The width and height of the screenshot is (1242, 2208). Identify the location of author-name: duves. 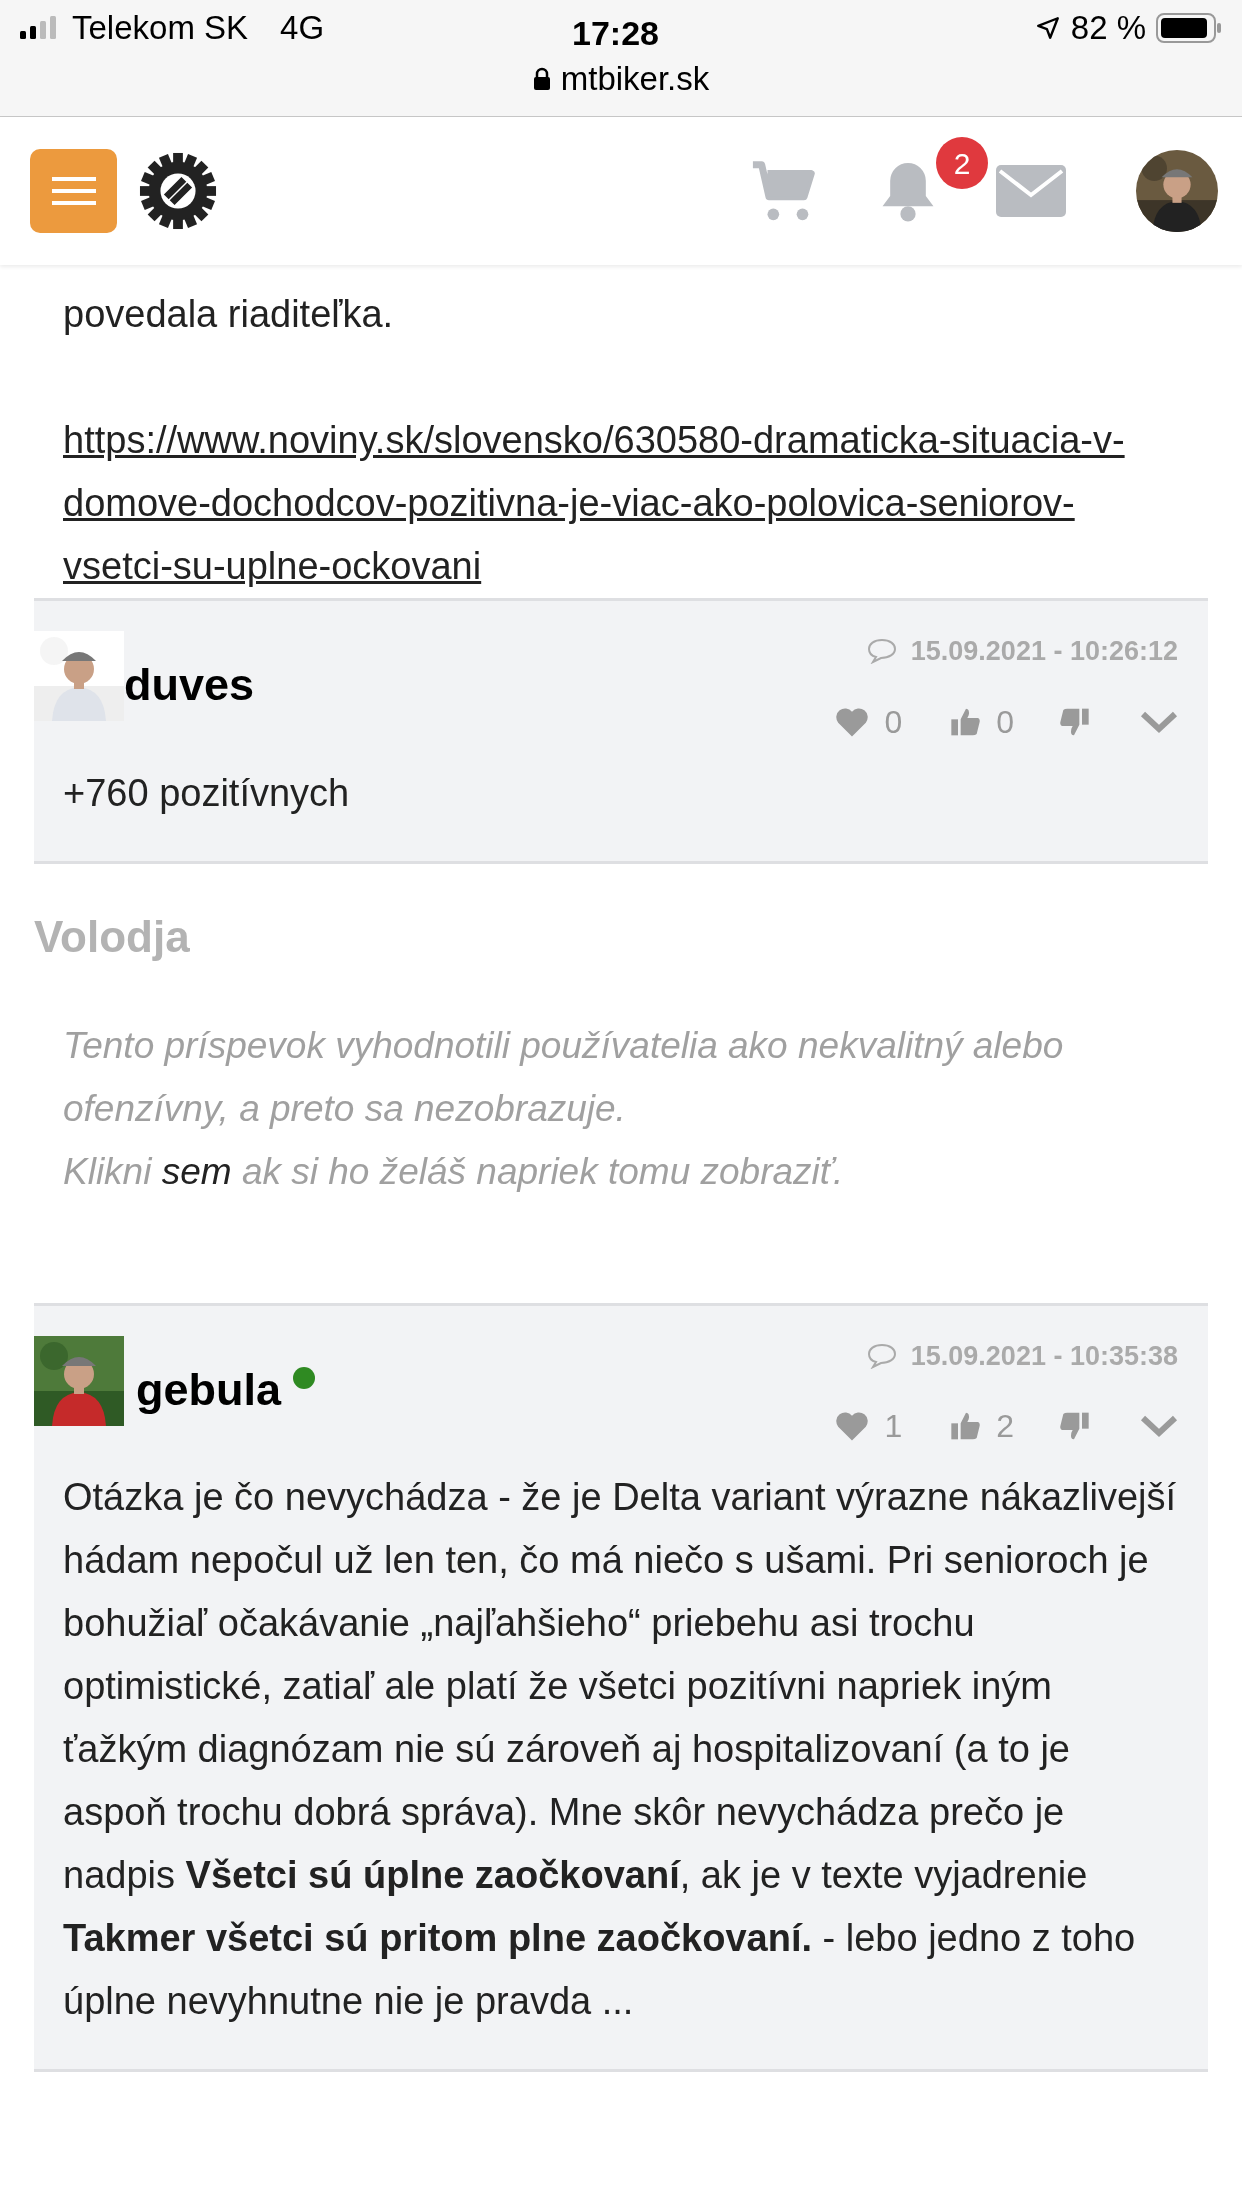
(189, 685).